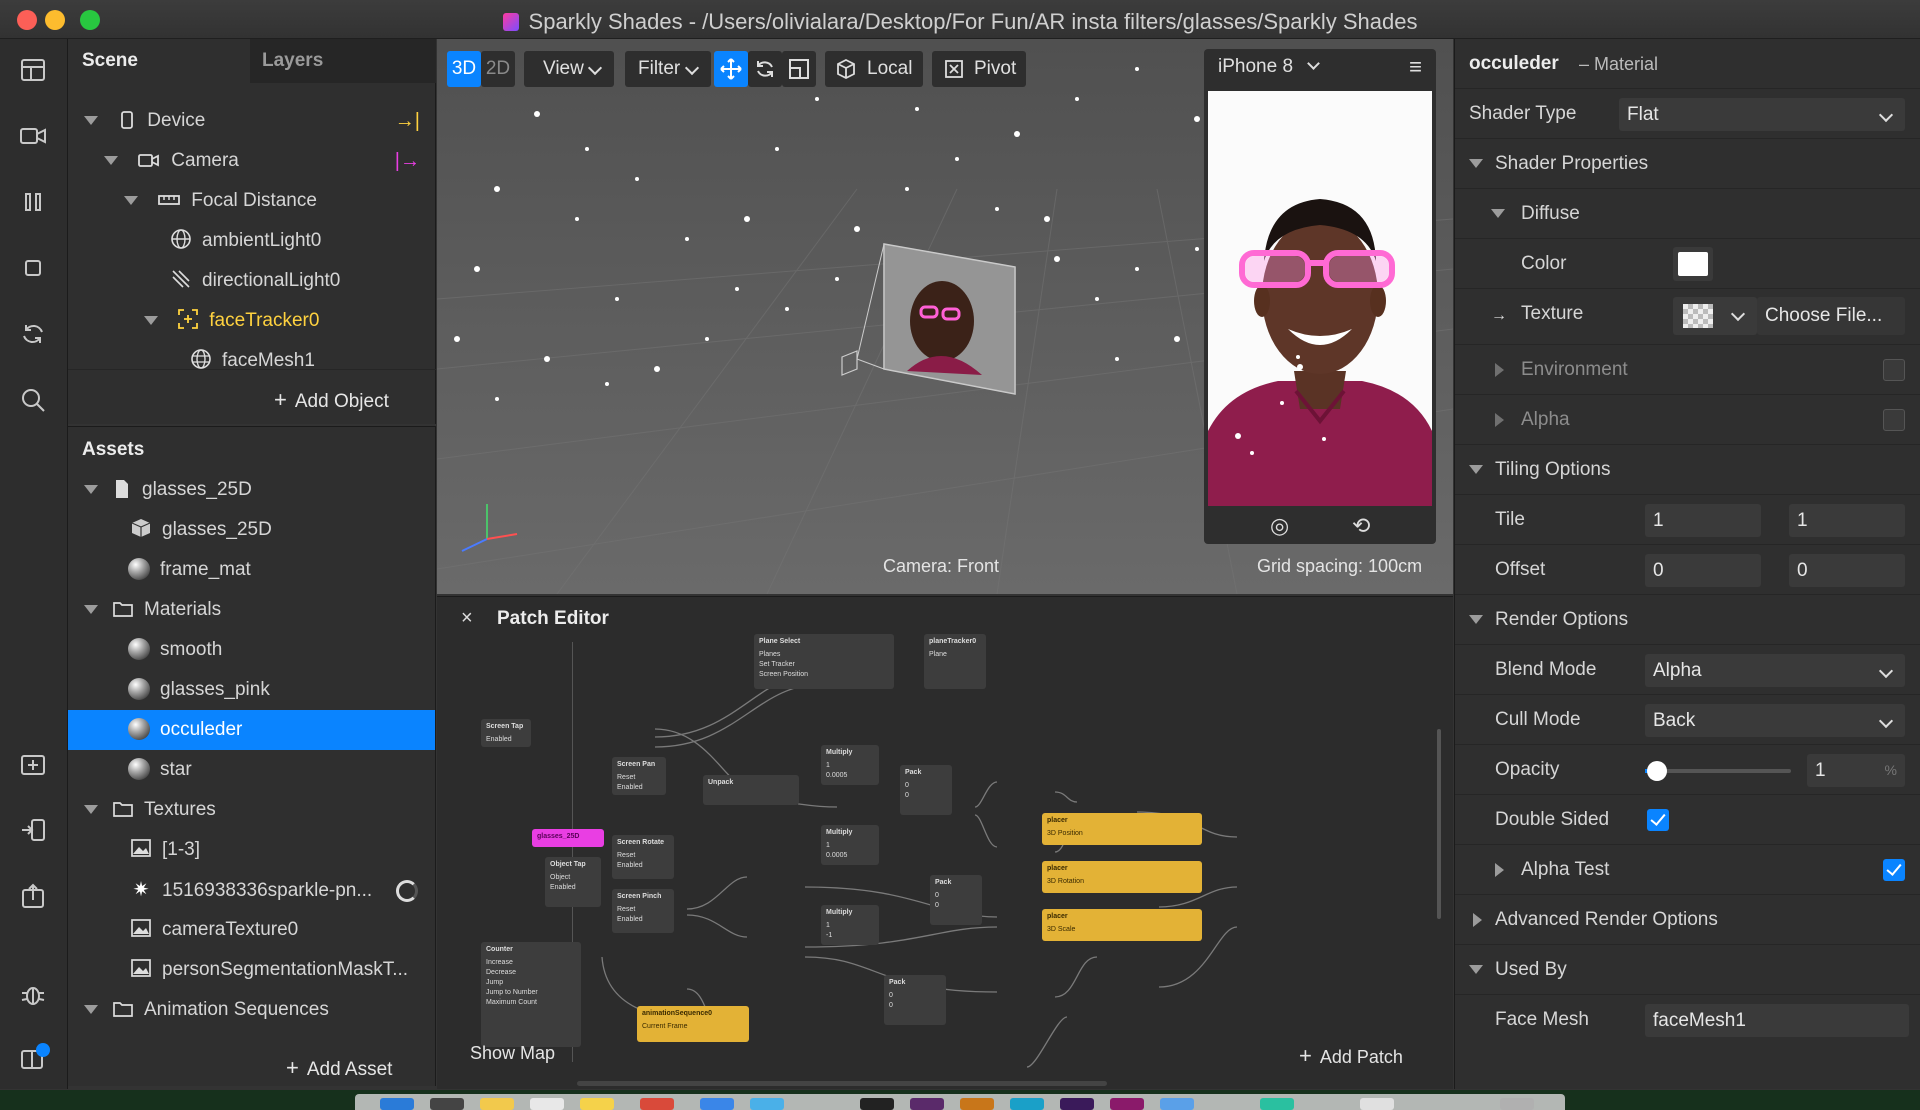 The width and height of the screenshot is (1920, 1110). I want to click on asset-folder-textures: Textures, so click(259, 810).